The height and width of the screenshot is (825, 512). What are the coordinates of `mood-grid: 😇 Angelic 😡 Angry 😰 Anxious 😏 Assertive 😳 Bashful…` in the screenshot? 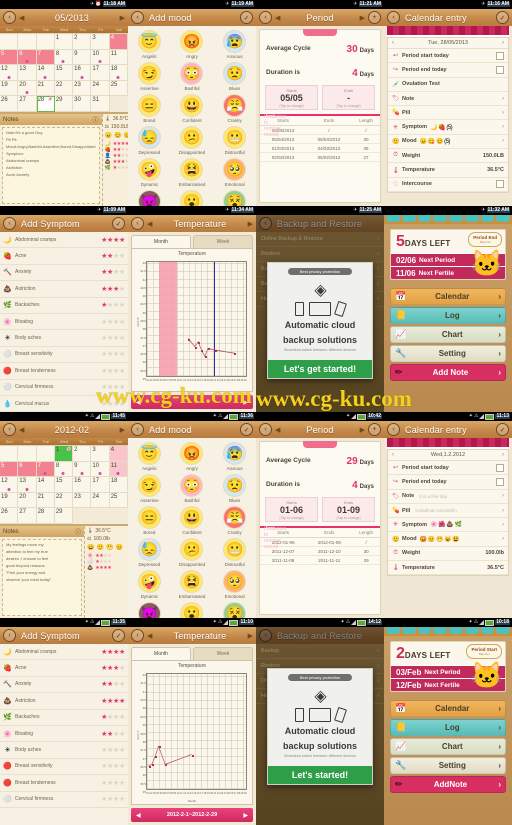 It's located at (192, 528).